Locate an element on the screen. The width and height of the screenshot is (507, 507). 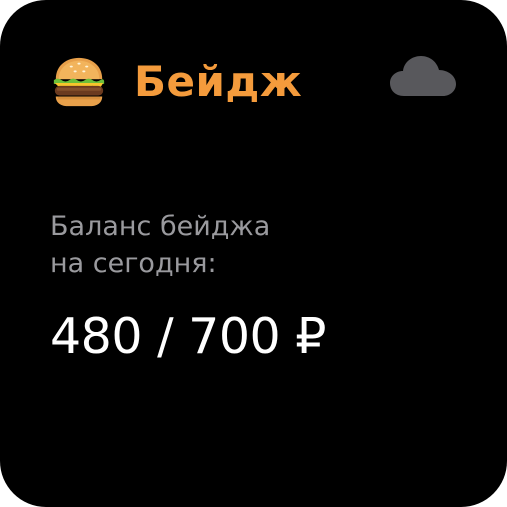
hamburger-icon is located at coordinates (79, 82).